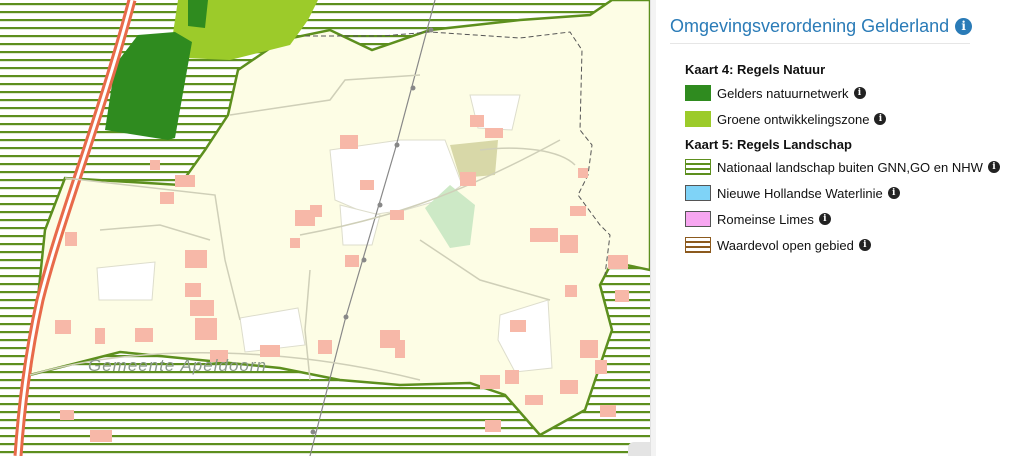 This screenshot has width=1011, height=456. I want to click on legend-item-nieuwe-hollandse-waterlinie: Nieuwe Hollandse Waterlinie i, so click(792, 193).